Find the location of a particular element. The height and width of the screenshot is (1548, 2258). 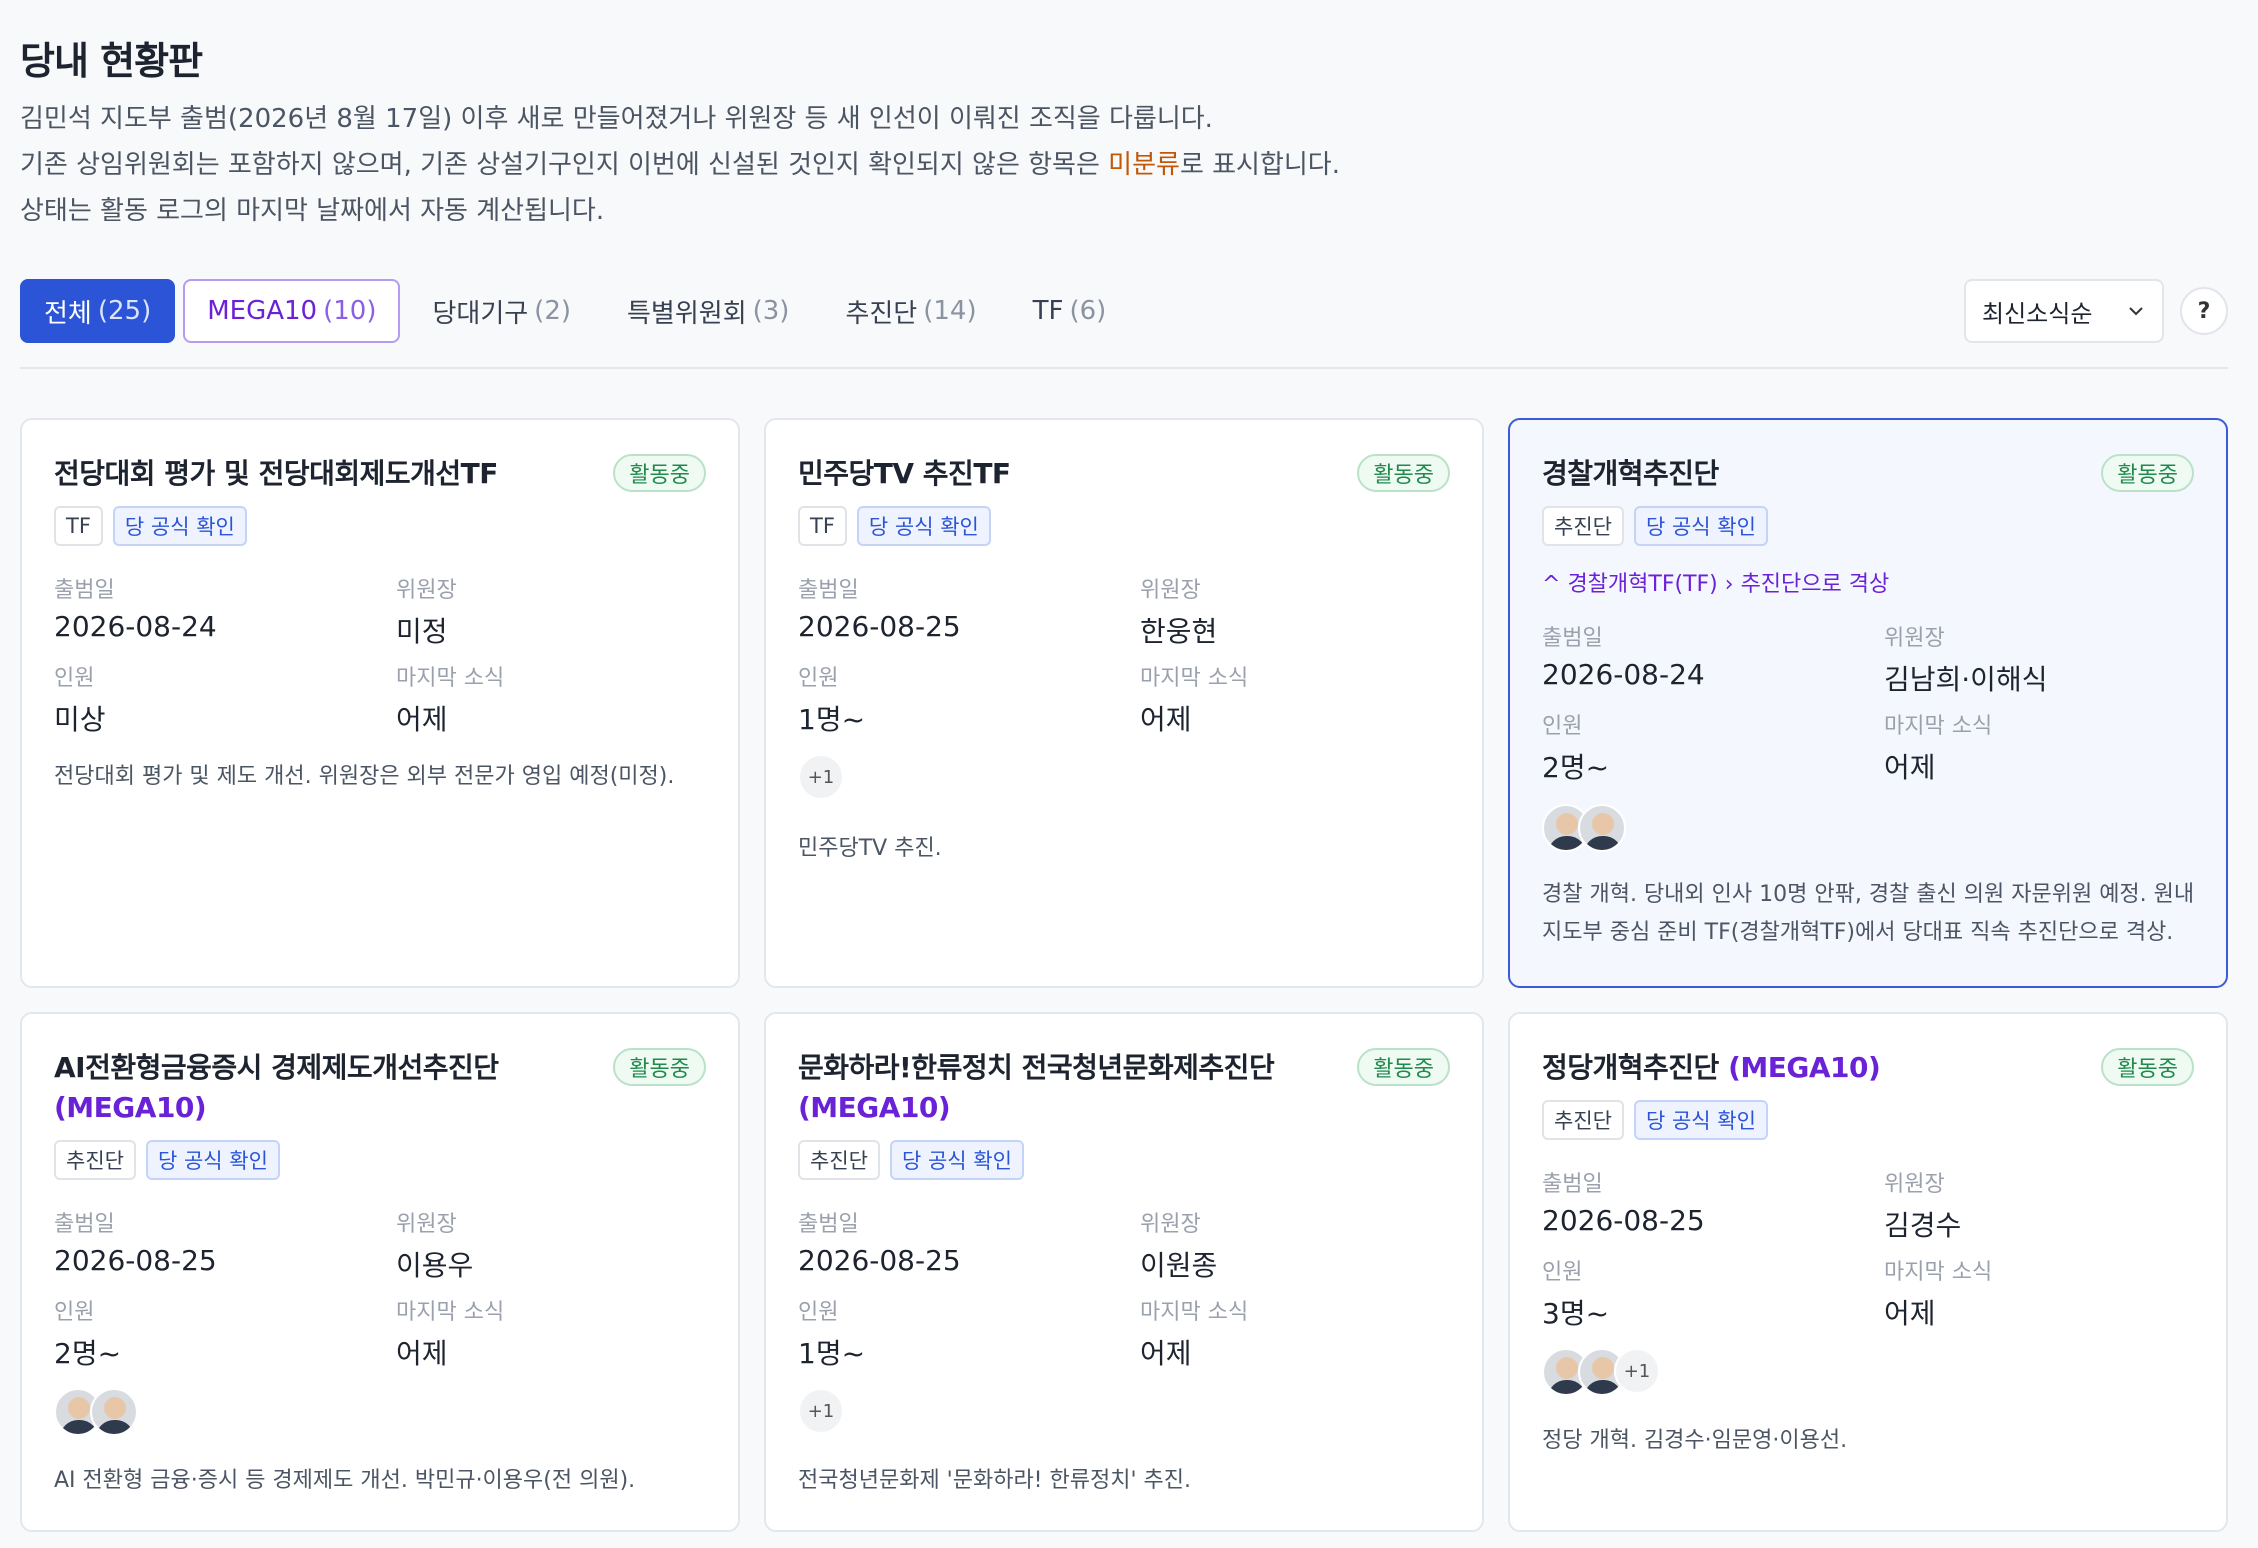

card-note: 정당 개혁. 김경수·임문영·이용선. is located at coordinates (1695, 1440).